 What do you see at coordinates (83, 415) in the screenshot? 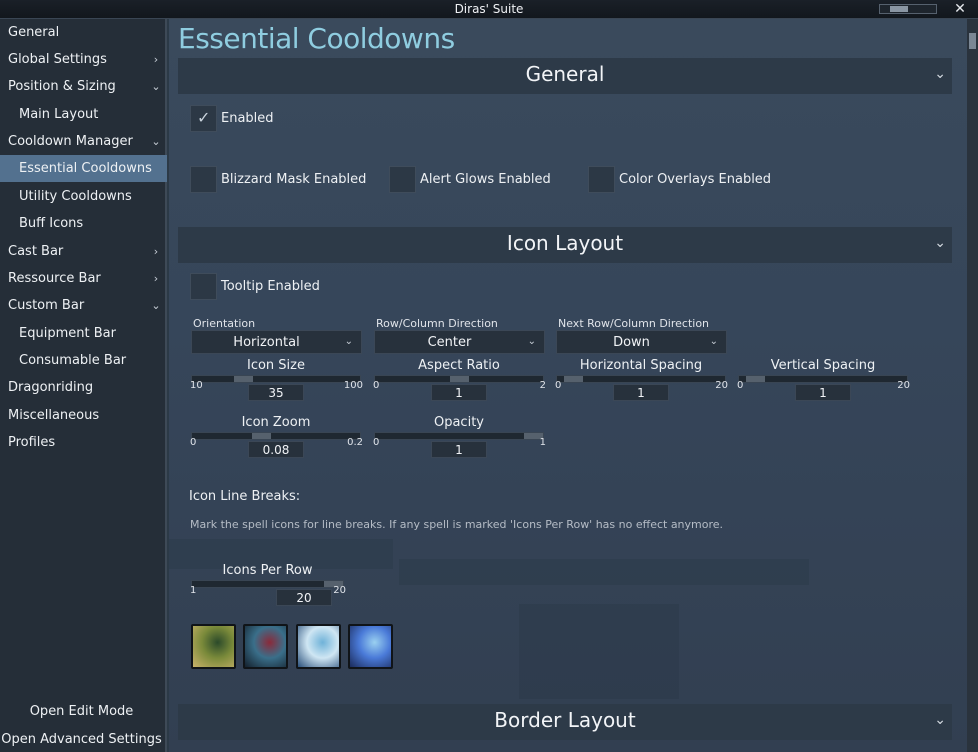
I see `sidebar-item-miscellaneous: Miscellaneous` at bounding box center [83, 415].